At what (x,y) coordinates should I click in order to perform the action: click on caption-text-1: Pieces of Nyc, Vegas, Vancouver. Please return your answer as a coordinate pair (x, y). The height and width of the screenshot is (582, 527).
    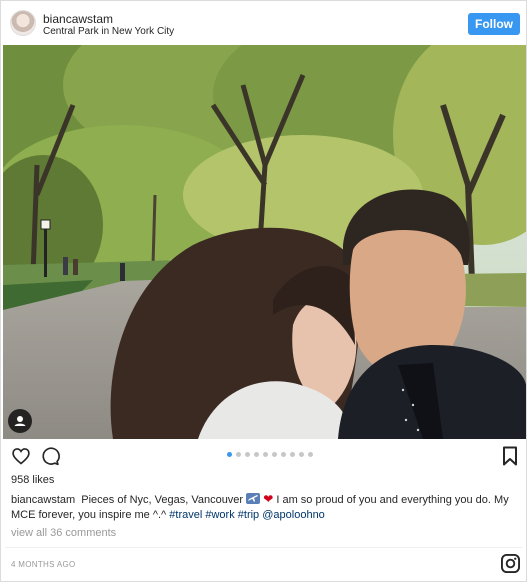
    Looking at the image, I should click on (162, 500).